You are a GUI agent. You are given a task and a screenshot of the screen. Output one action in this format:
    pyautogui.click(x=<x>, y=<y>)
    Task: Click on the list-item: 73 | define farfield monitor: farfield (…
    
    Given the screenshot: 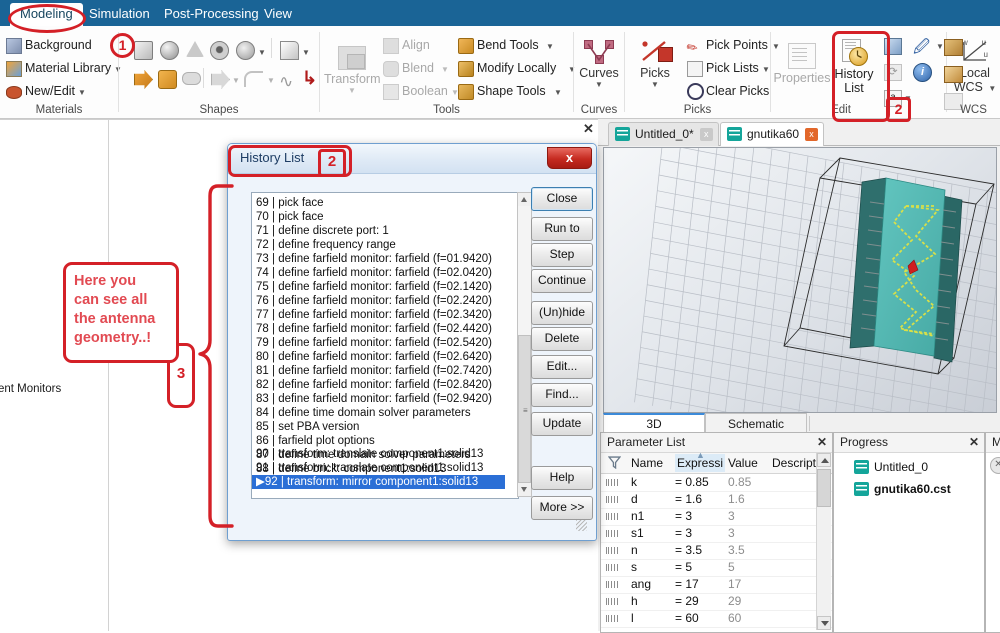 What is the action you would take?
    pyautogui.click(x=374, y=259)
    